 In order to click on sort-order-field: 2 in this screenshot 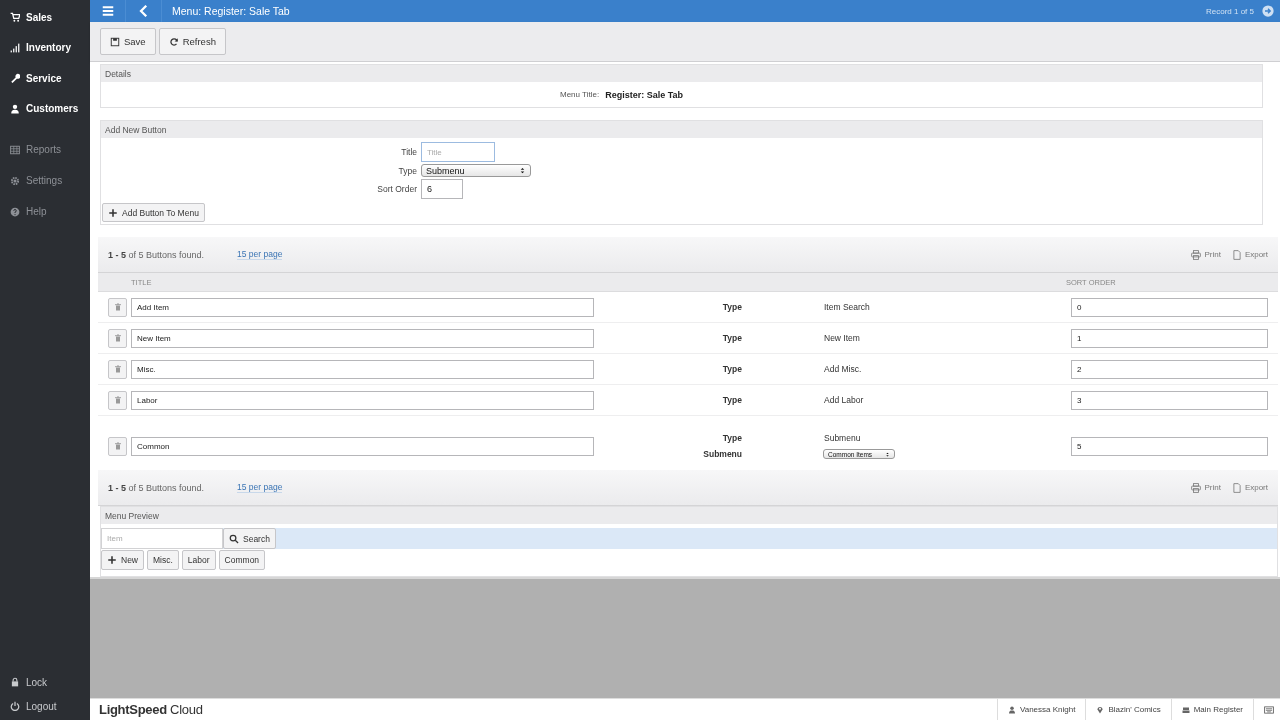, I will do `click(1169, 369)`.